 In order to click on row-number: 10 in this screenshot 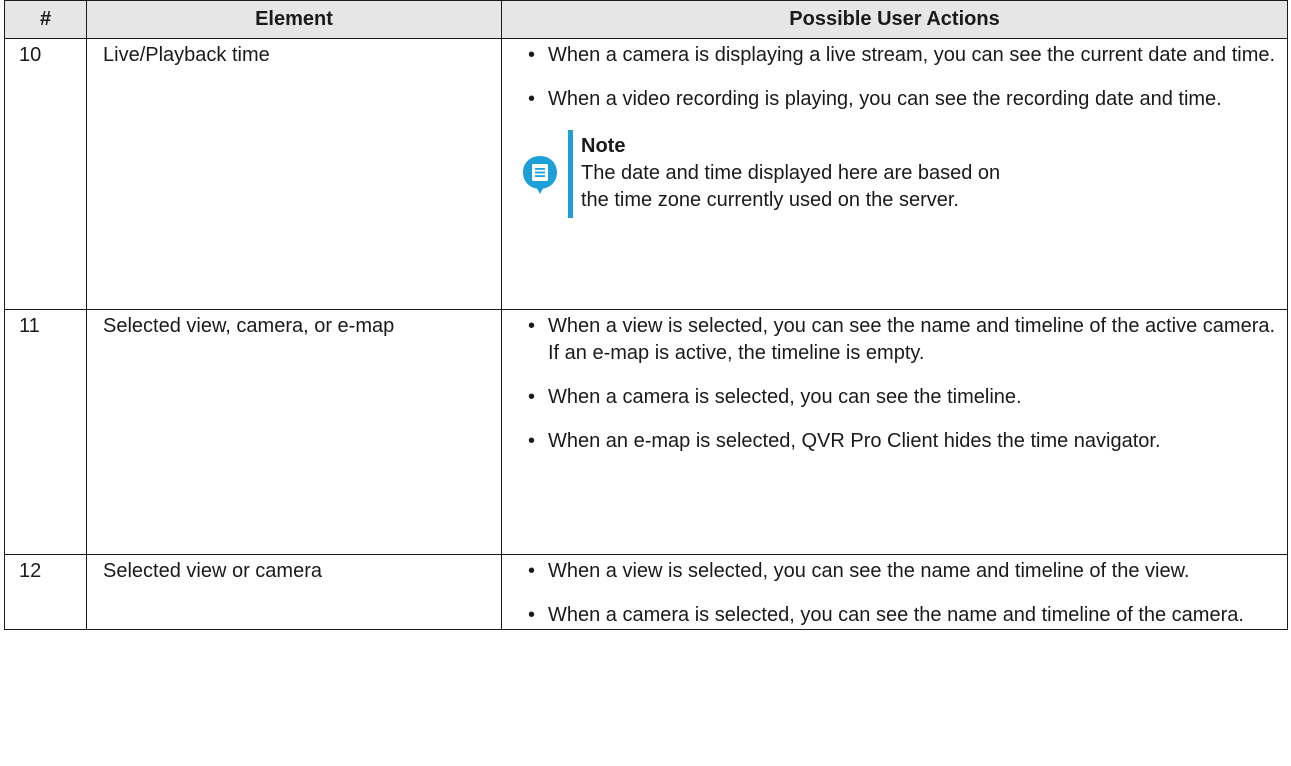, I will do `click(45, 174)`.